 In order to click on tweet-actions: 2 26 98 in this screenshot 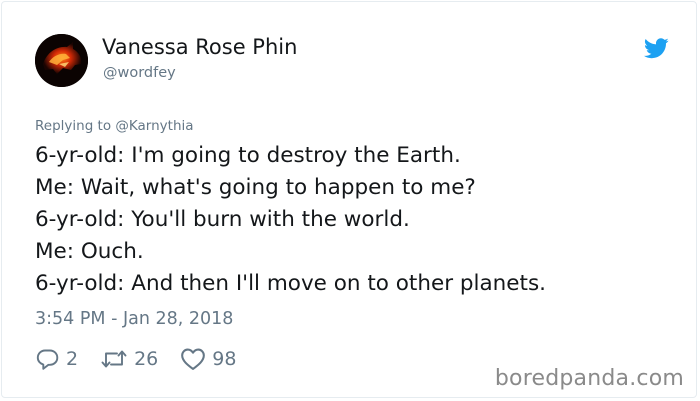, I will do `click(146, 359)`.